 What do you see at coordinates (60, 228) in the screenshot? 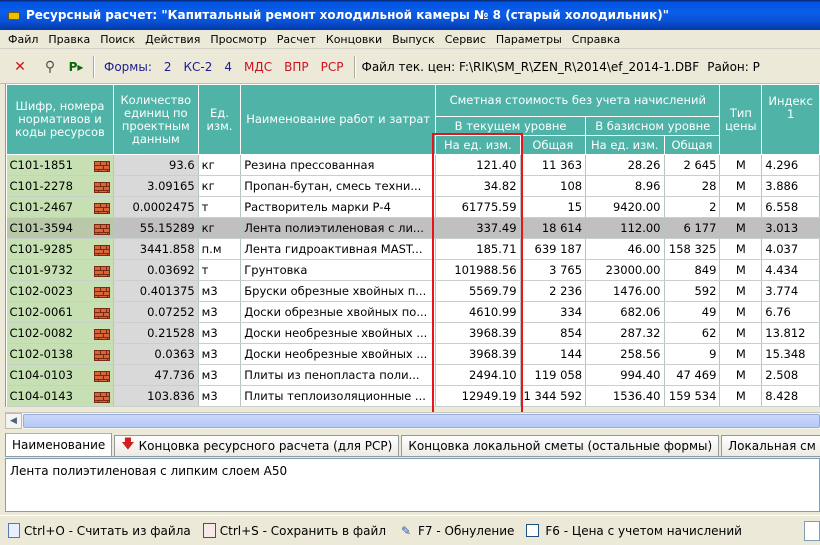
I see `cell-code: С101-3594` at bounding box center [60, 228].